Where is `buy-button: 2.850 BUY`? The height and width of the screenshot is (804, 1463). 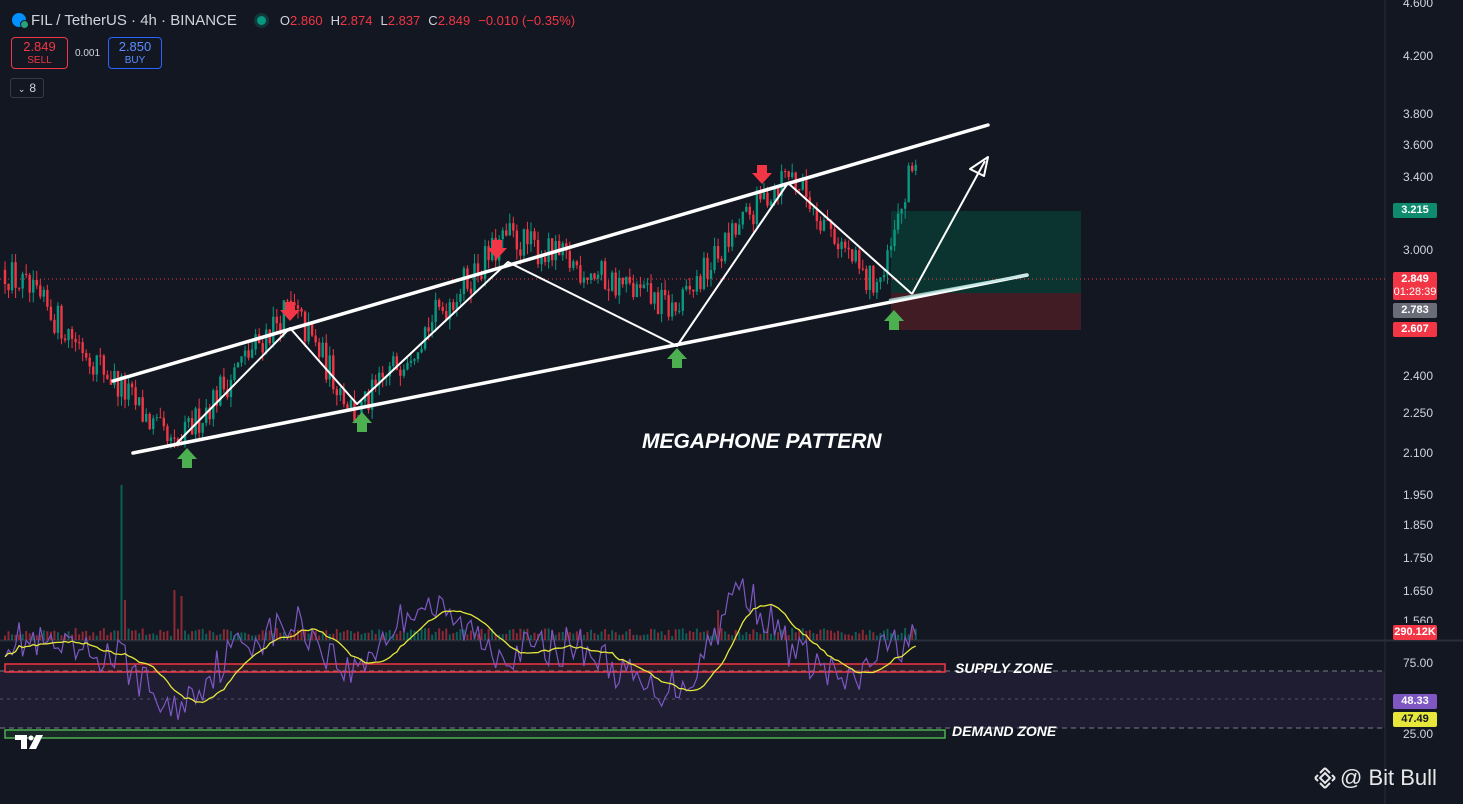
buy-button: 2.850 BUY is located at coordinates (135, 53).